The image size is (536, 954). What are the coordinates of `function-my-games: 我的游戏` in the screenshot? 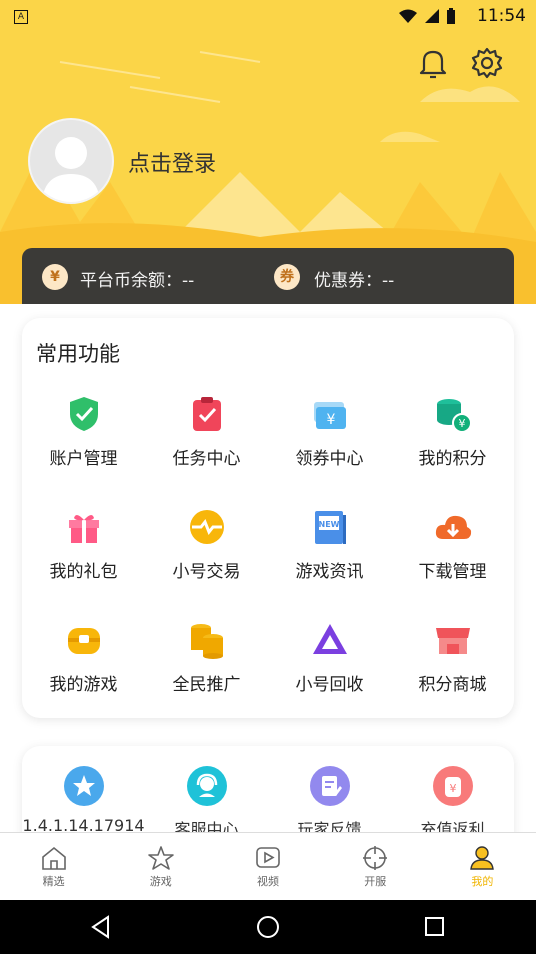 It's located at (83, 676).